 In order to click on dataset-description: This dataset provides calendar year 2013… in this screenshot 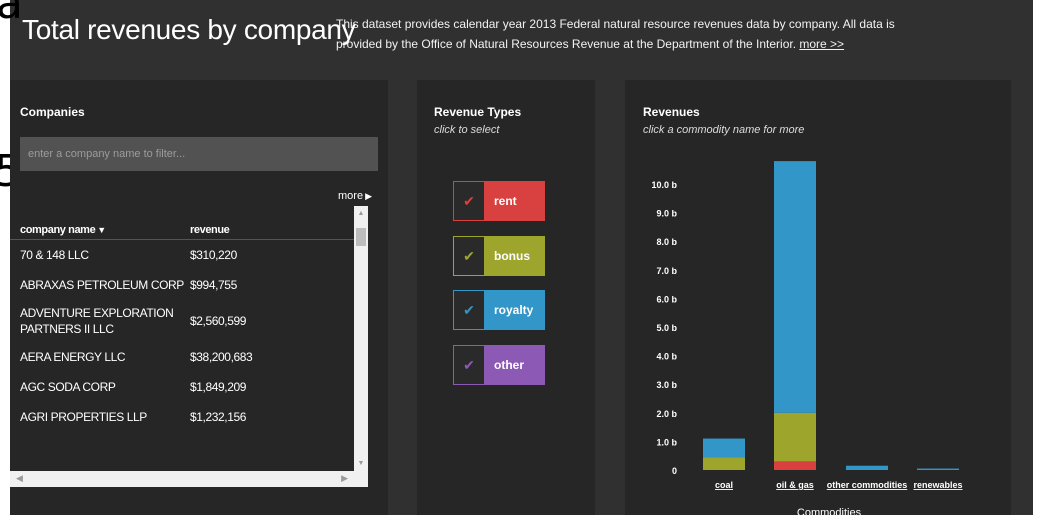, I will do `click(636, 34)`.